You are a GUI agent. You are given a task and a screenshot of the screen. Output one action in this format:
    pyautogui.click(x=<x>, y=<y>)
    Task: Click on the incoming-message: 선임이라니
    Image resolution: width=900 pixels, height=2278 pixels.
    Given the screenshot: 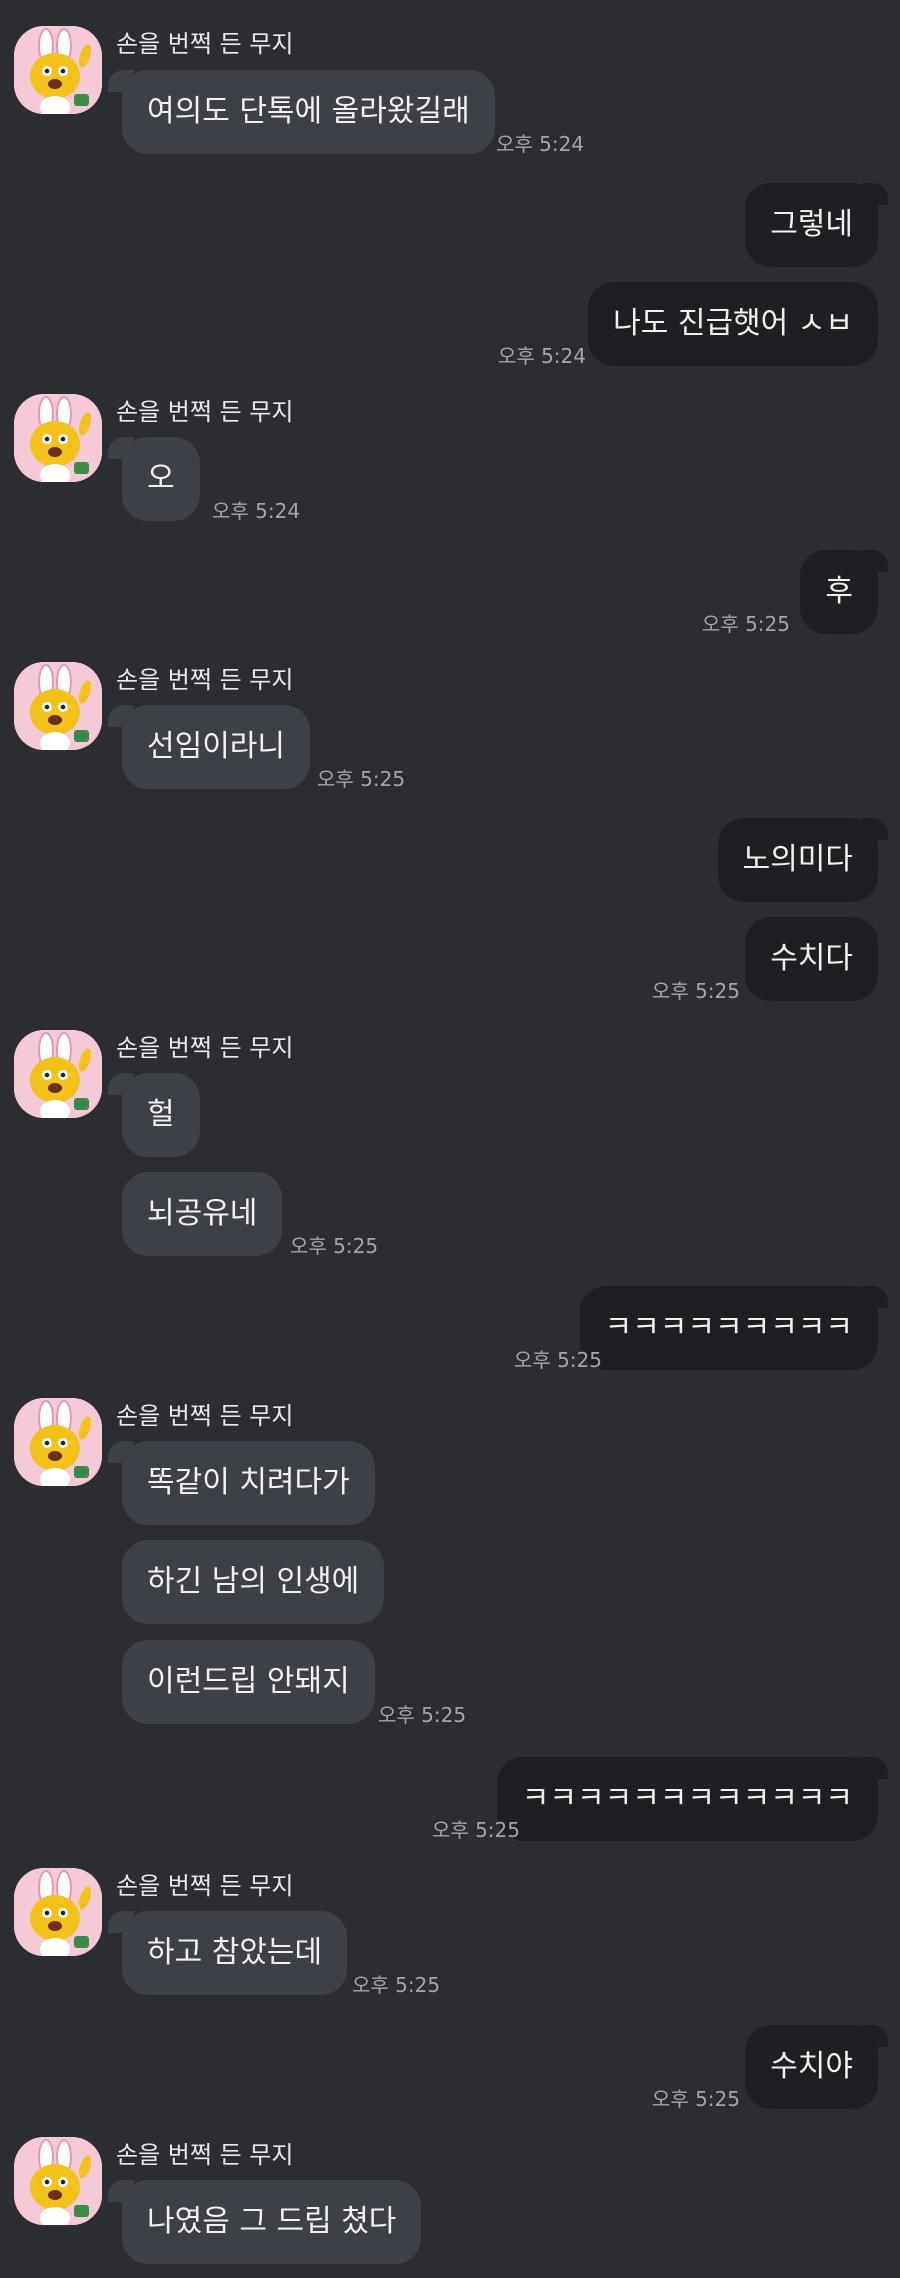 What is the action you would take?
    pyautogui.click(x=216, y=747)
    